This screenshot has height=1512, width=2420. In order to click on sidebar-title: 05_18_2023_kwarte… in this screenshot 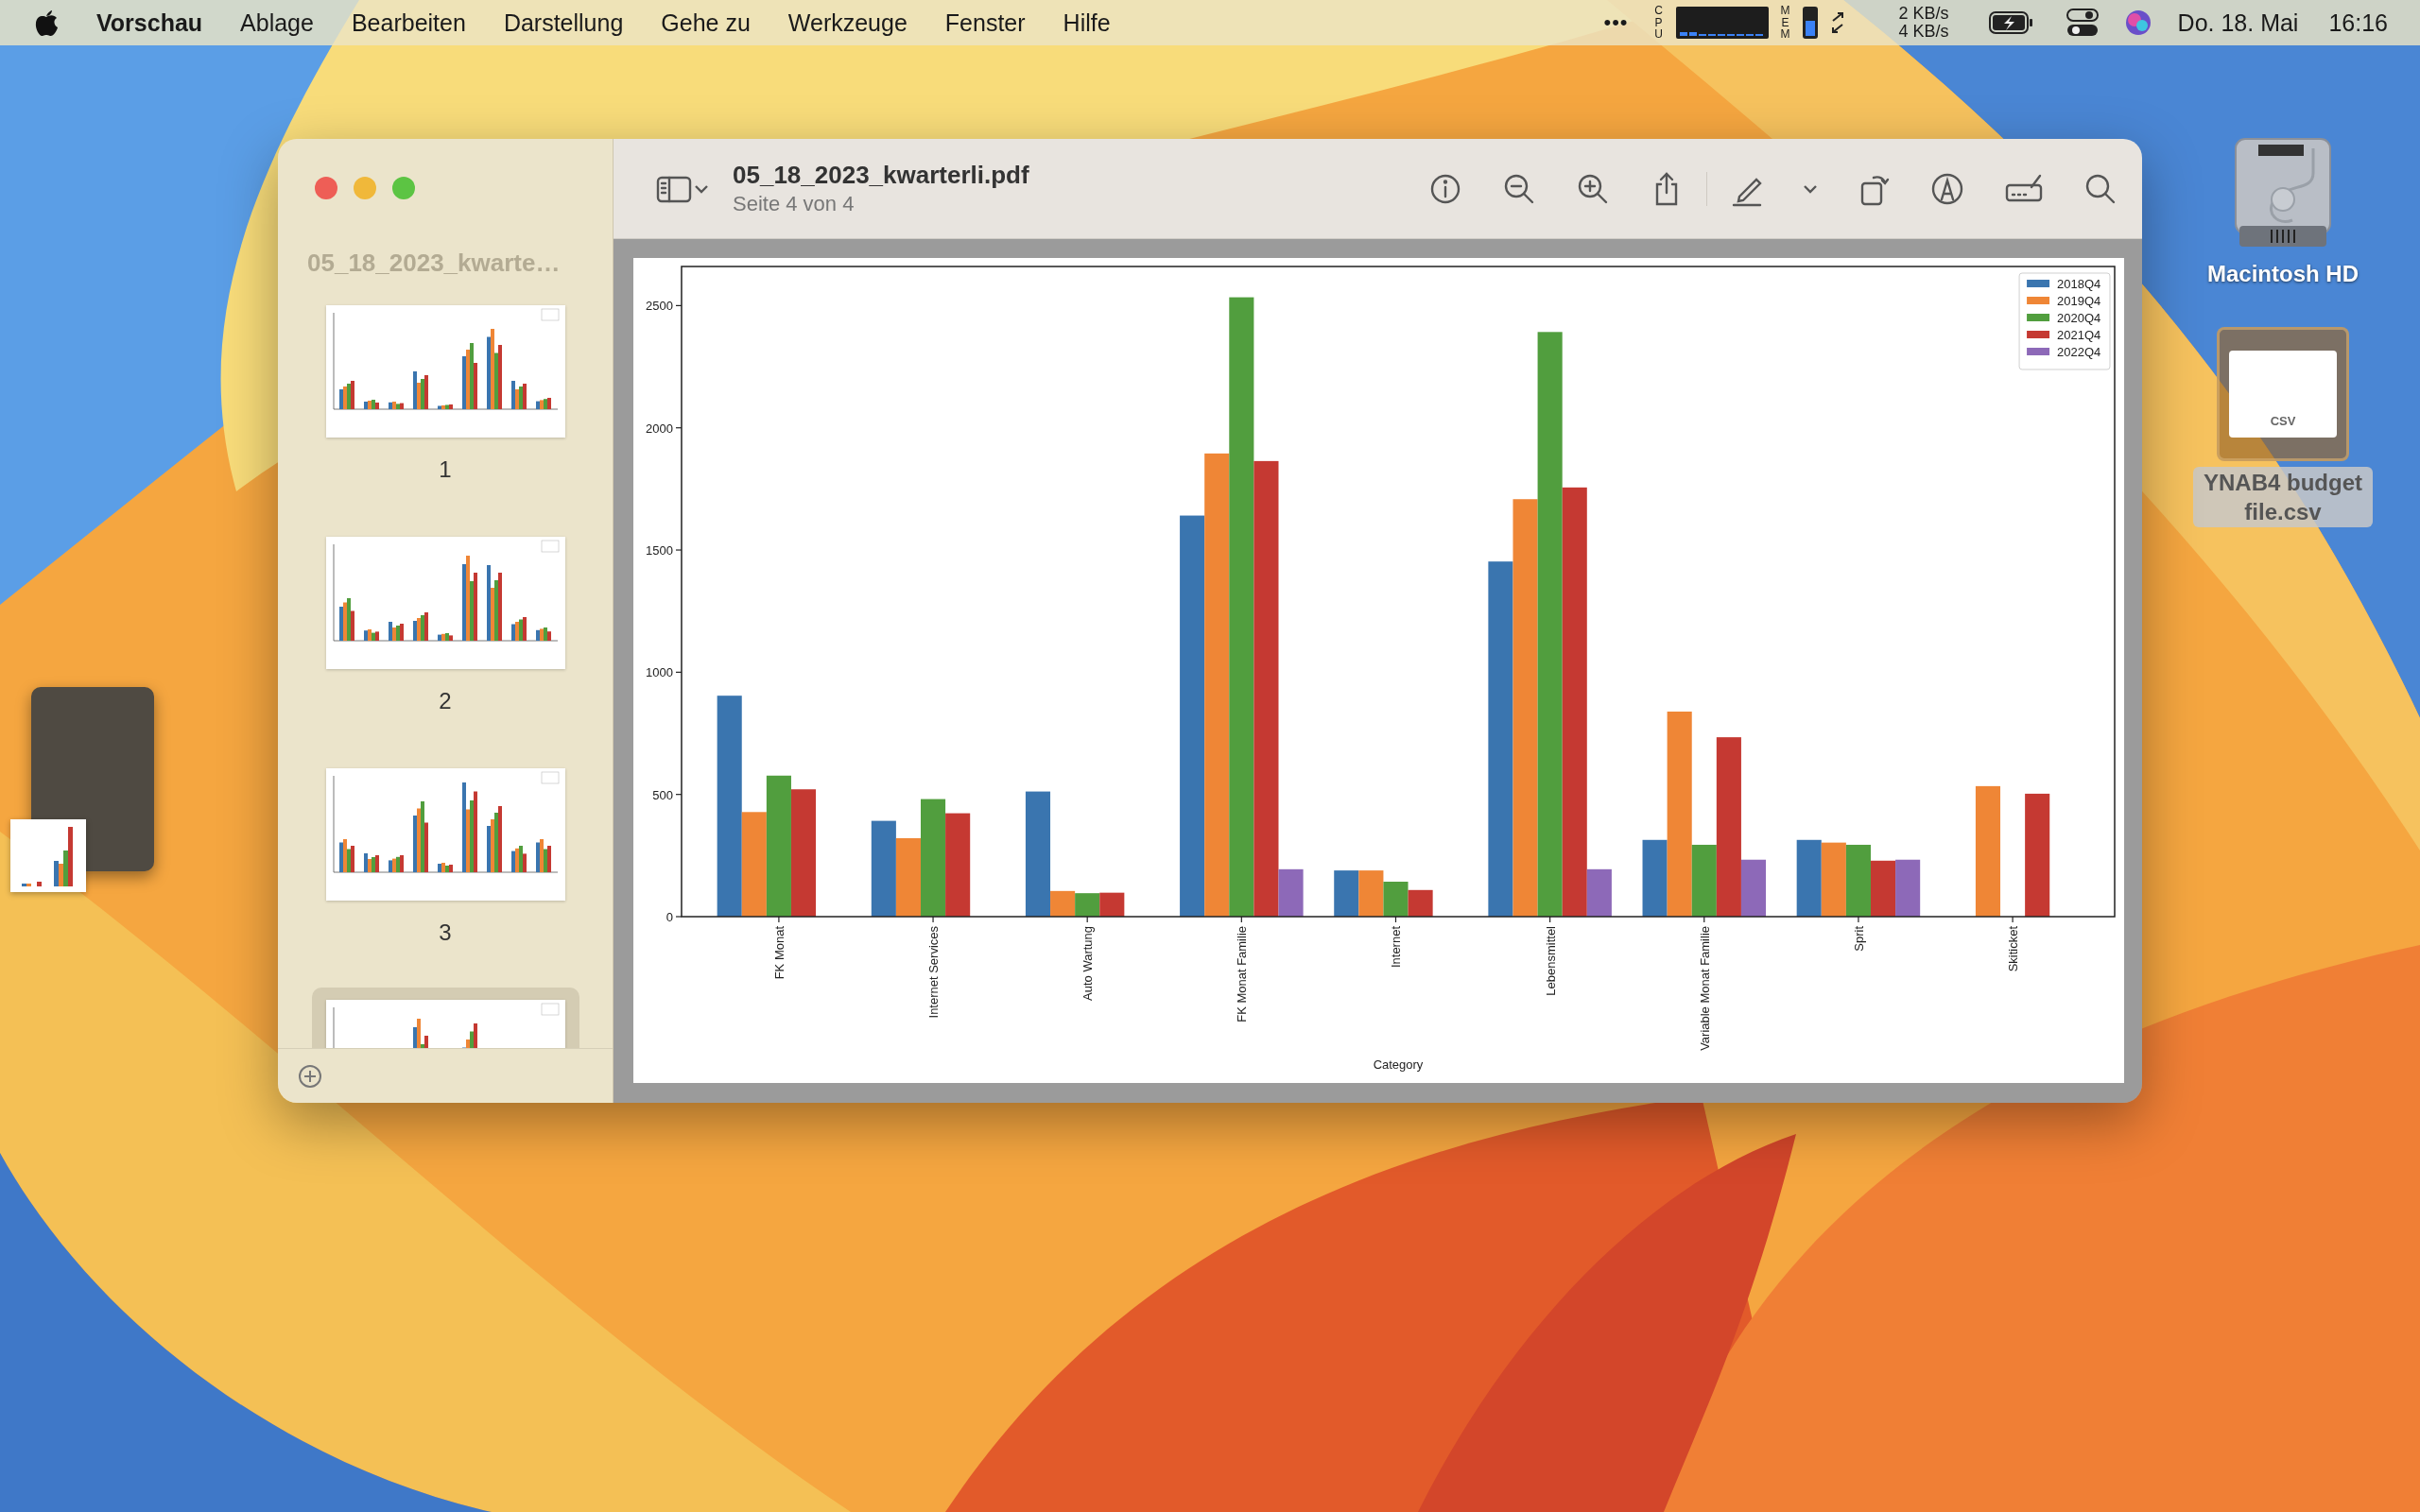, I will do `click(434, 263)`.